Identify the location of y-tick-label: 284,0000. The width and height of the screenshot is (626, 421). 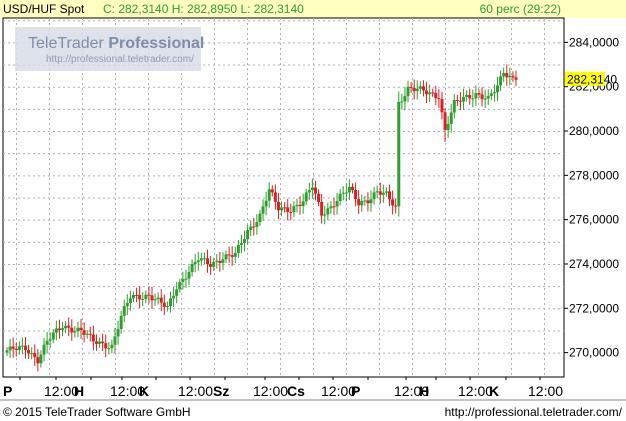
(594, 42).